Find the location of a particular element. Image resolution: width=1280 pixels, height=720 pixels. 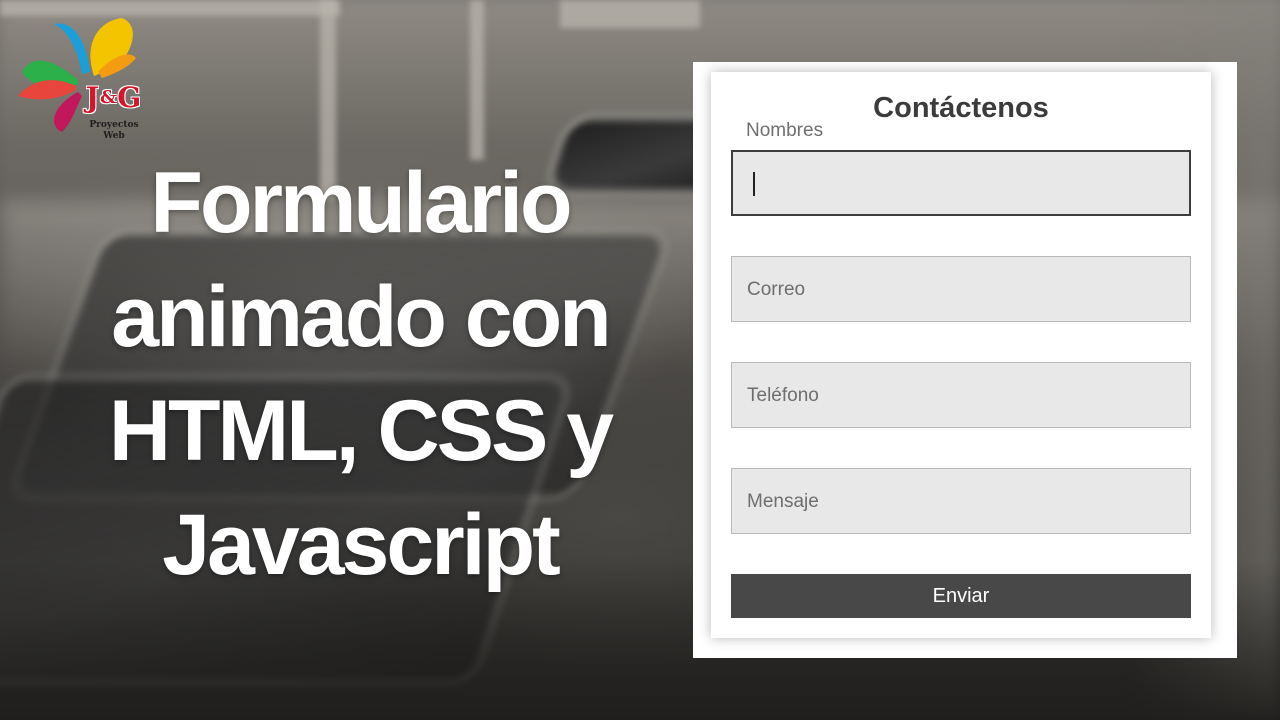

nombres-label: Nombres is located at coordinates (785, 130).